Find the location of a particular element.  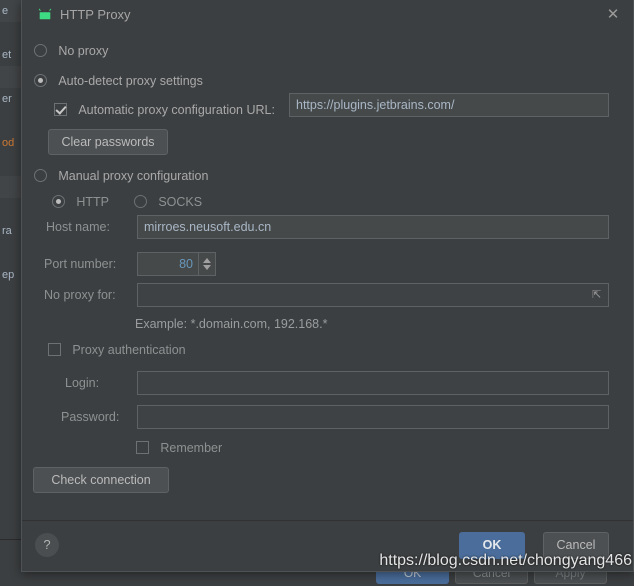

tree-item: et is located at coordinates (11, 55).